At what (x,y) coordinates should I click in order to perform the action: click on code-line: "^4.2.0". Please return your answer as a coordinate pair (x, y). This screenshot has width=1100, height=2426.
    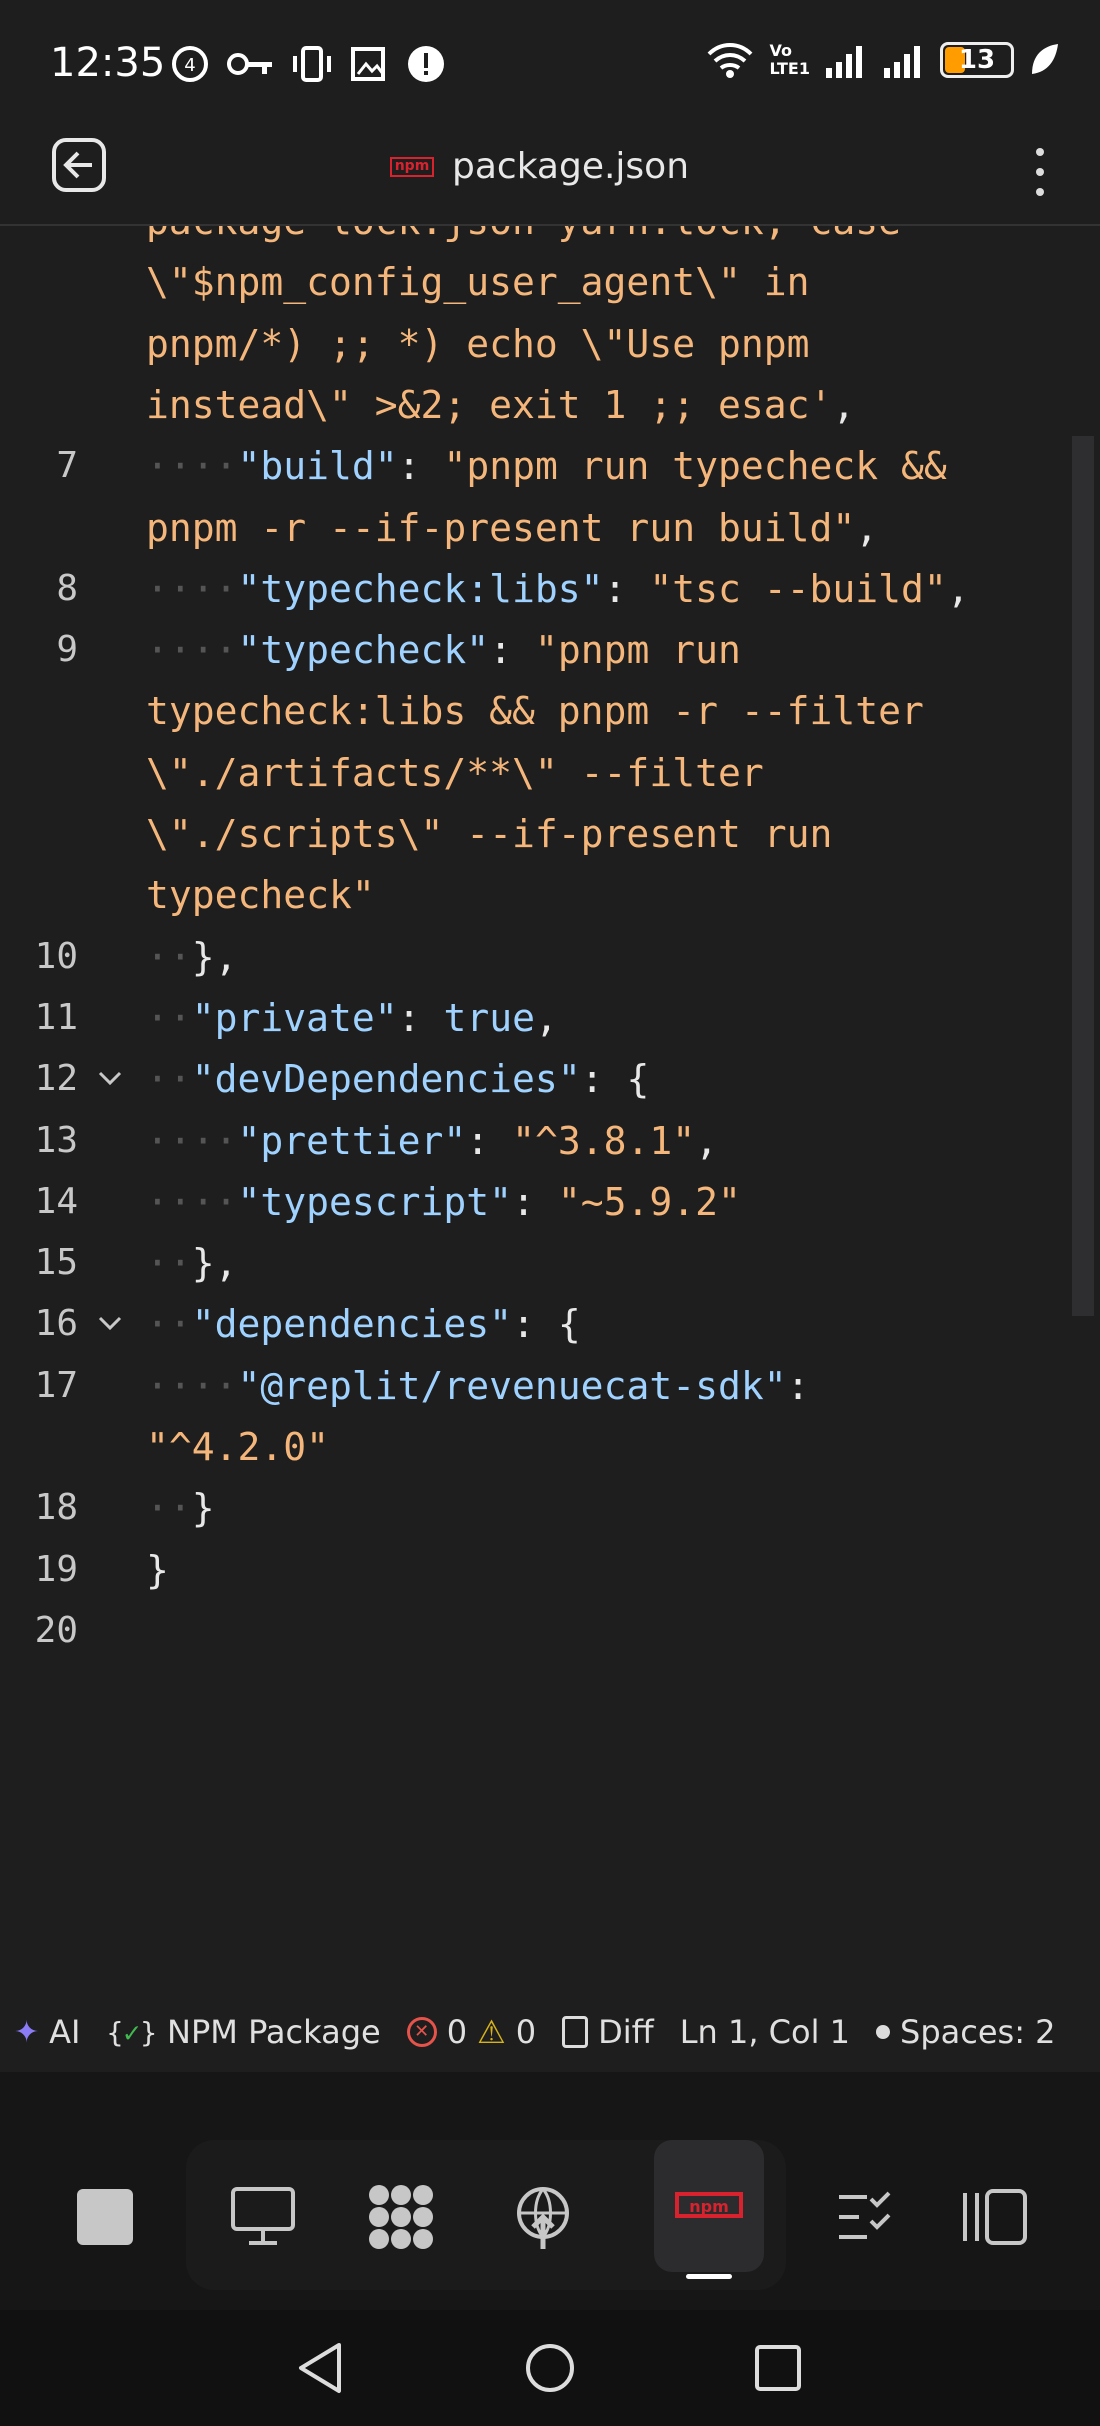
    Looking at the image, I should click on (530, 1447).